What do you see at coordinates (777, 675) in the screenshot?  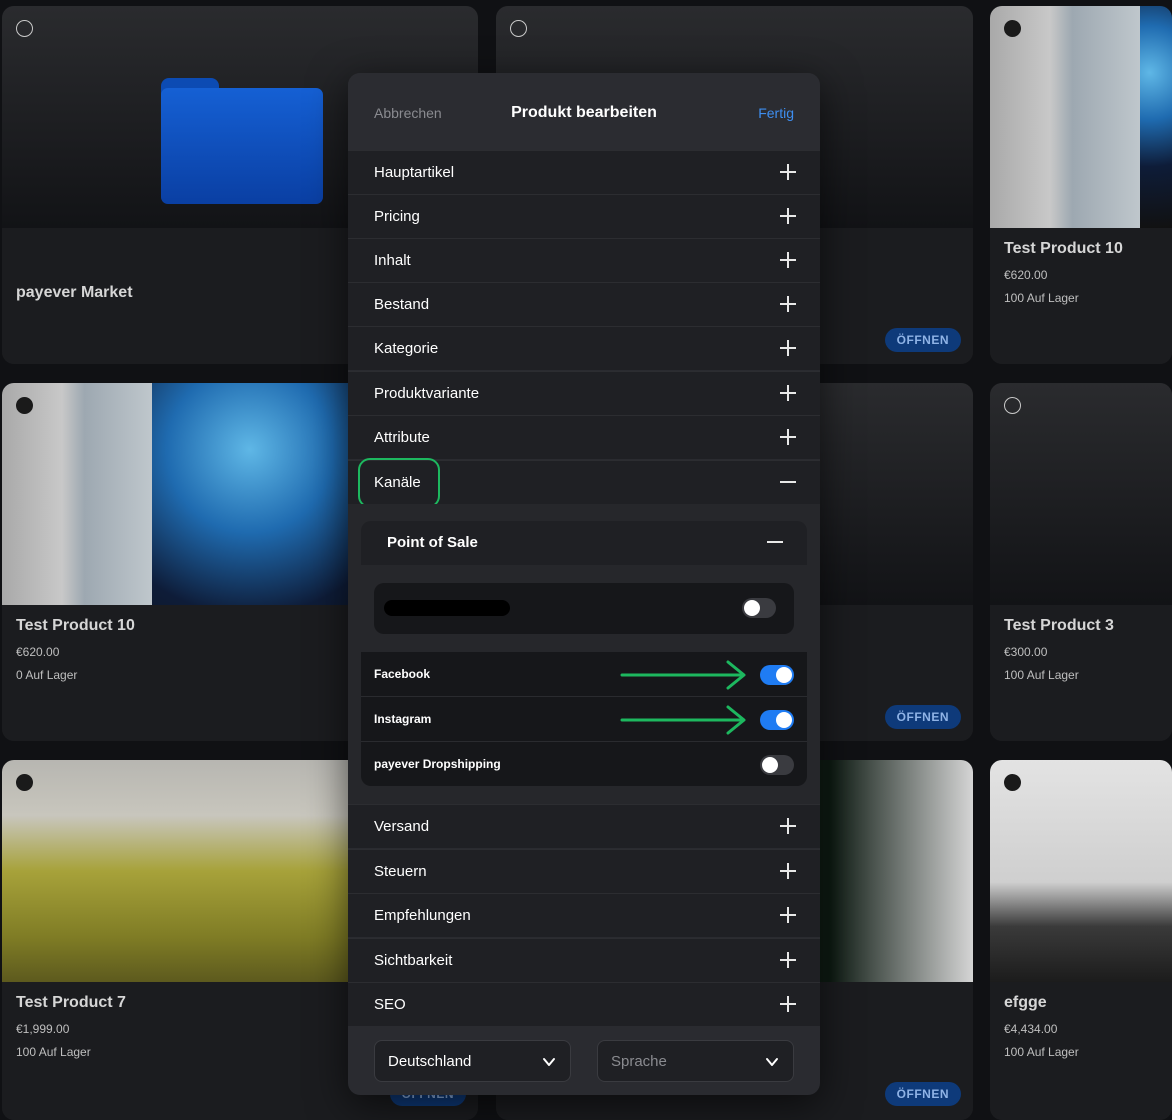 I see `facebook-toggle` at bounding box center [777, 675].